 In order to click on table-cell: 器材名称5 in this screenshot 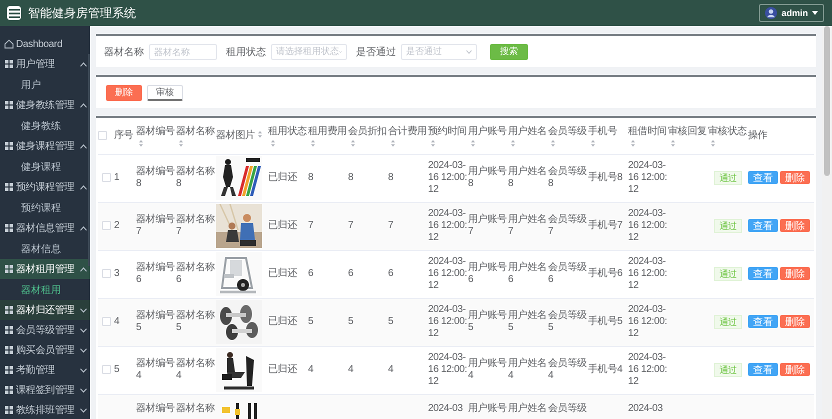, I will do `click(195, 321)`.